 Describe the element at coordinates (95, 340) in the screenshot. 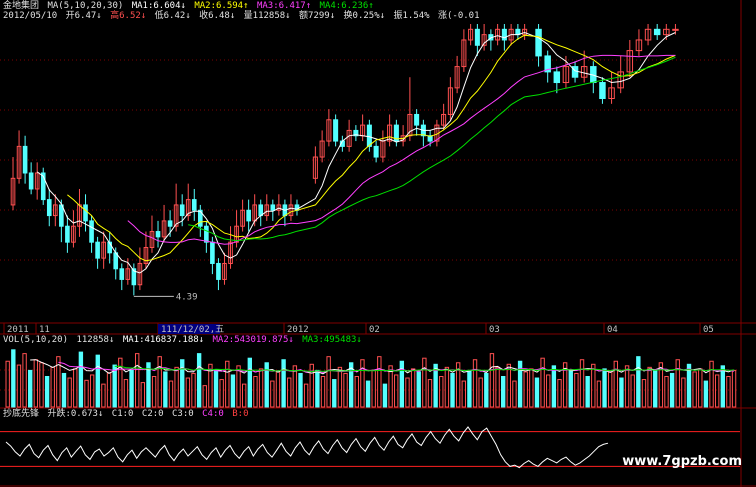

I see `vol-value: 112858↓` at that location.